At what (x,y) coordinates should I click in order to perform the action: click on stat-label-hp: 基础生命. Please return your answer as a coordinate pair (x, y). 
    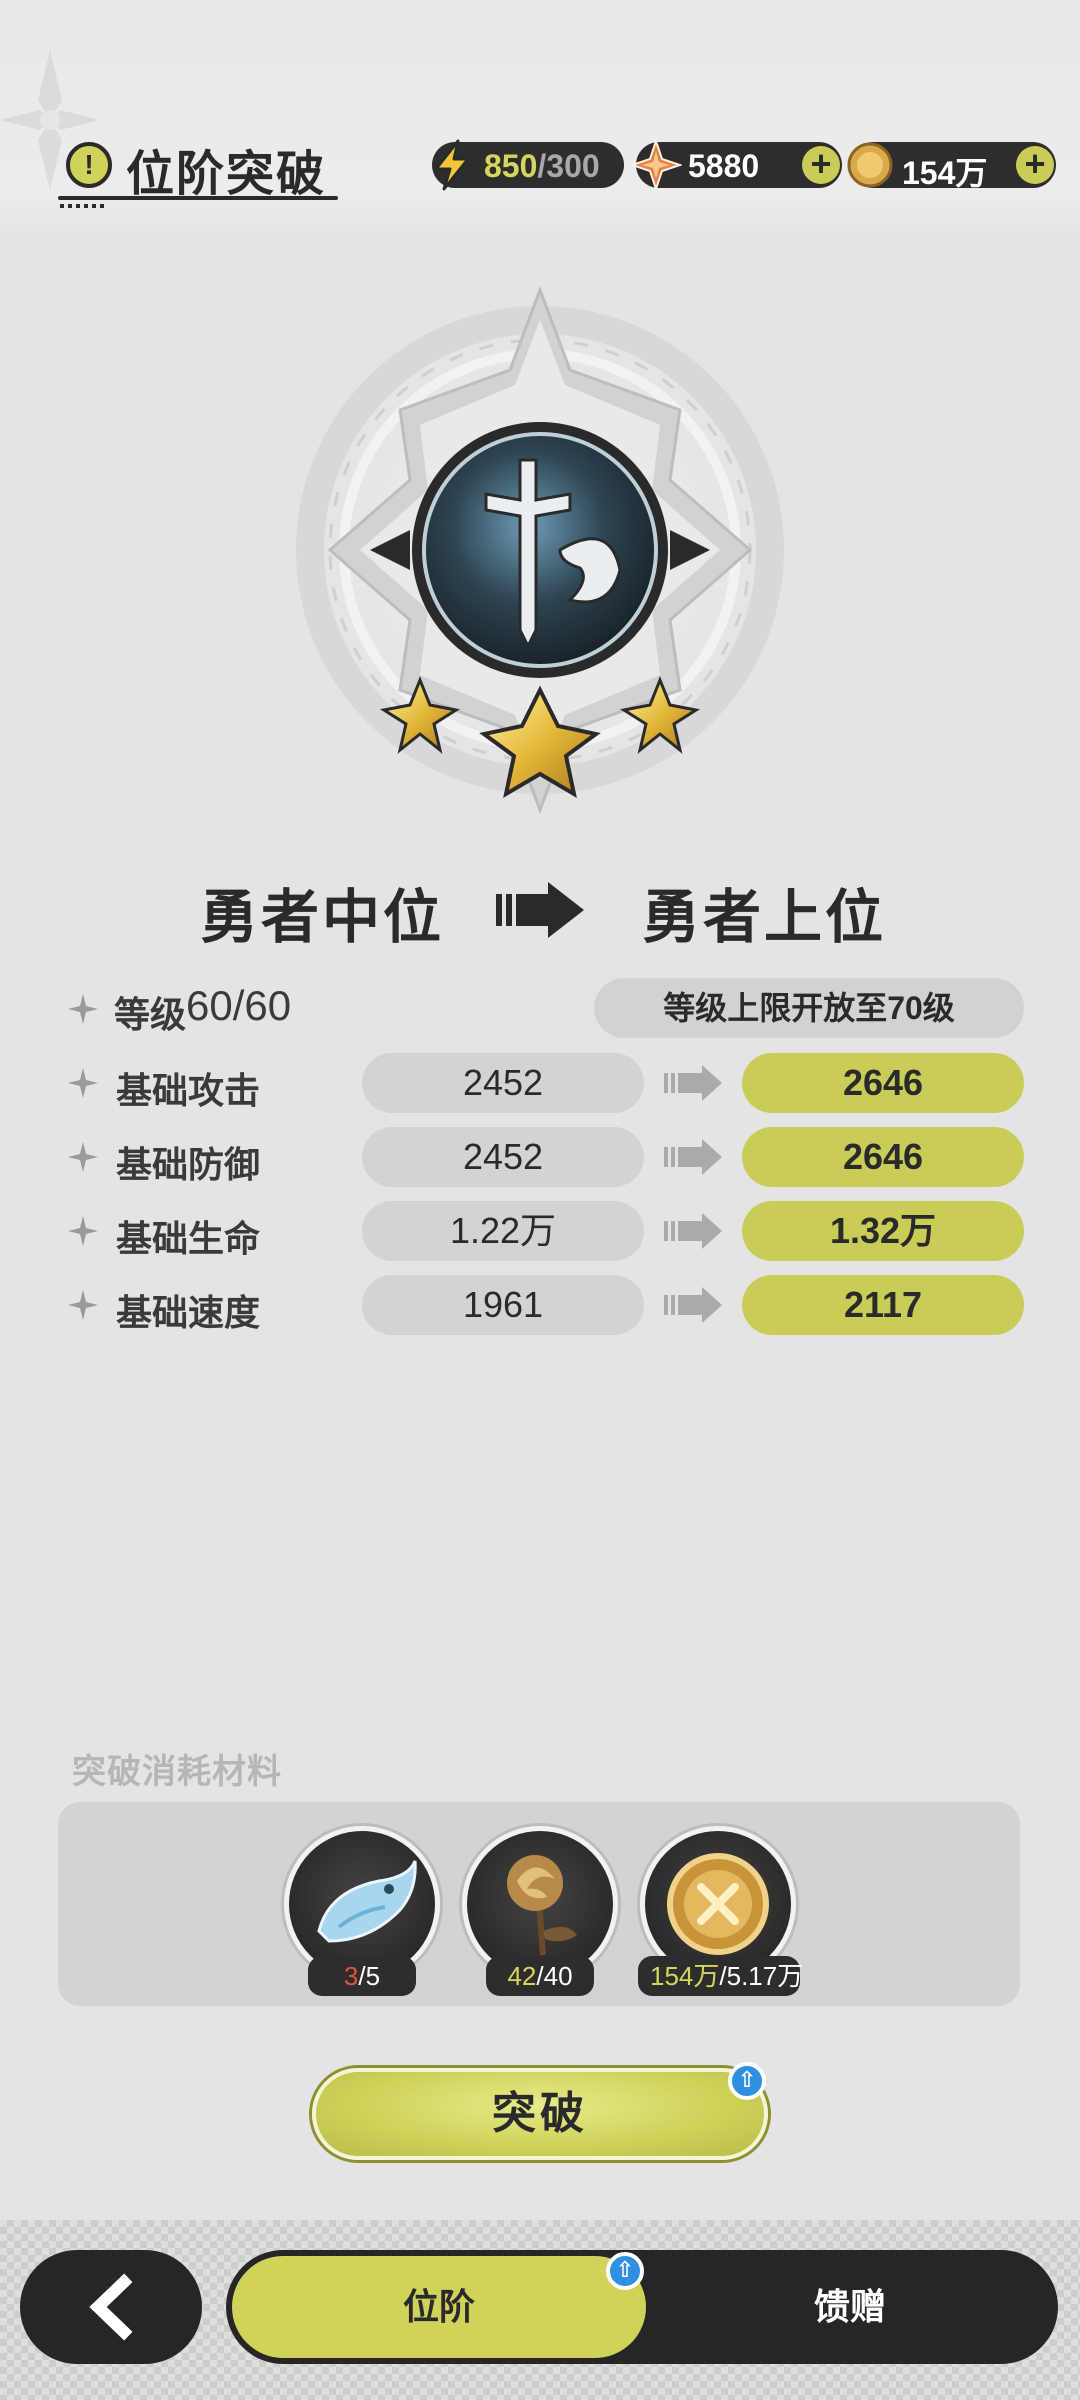
    Looking at the image, I should click on (188, 1238).